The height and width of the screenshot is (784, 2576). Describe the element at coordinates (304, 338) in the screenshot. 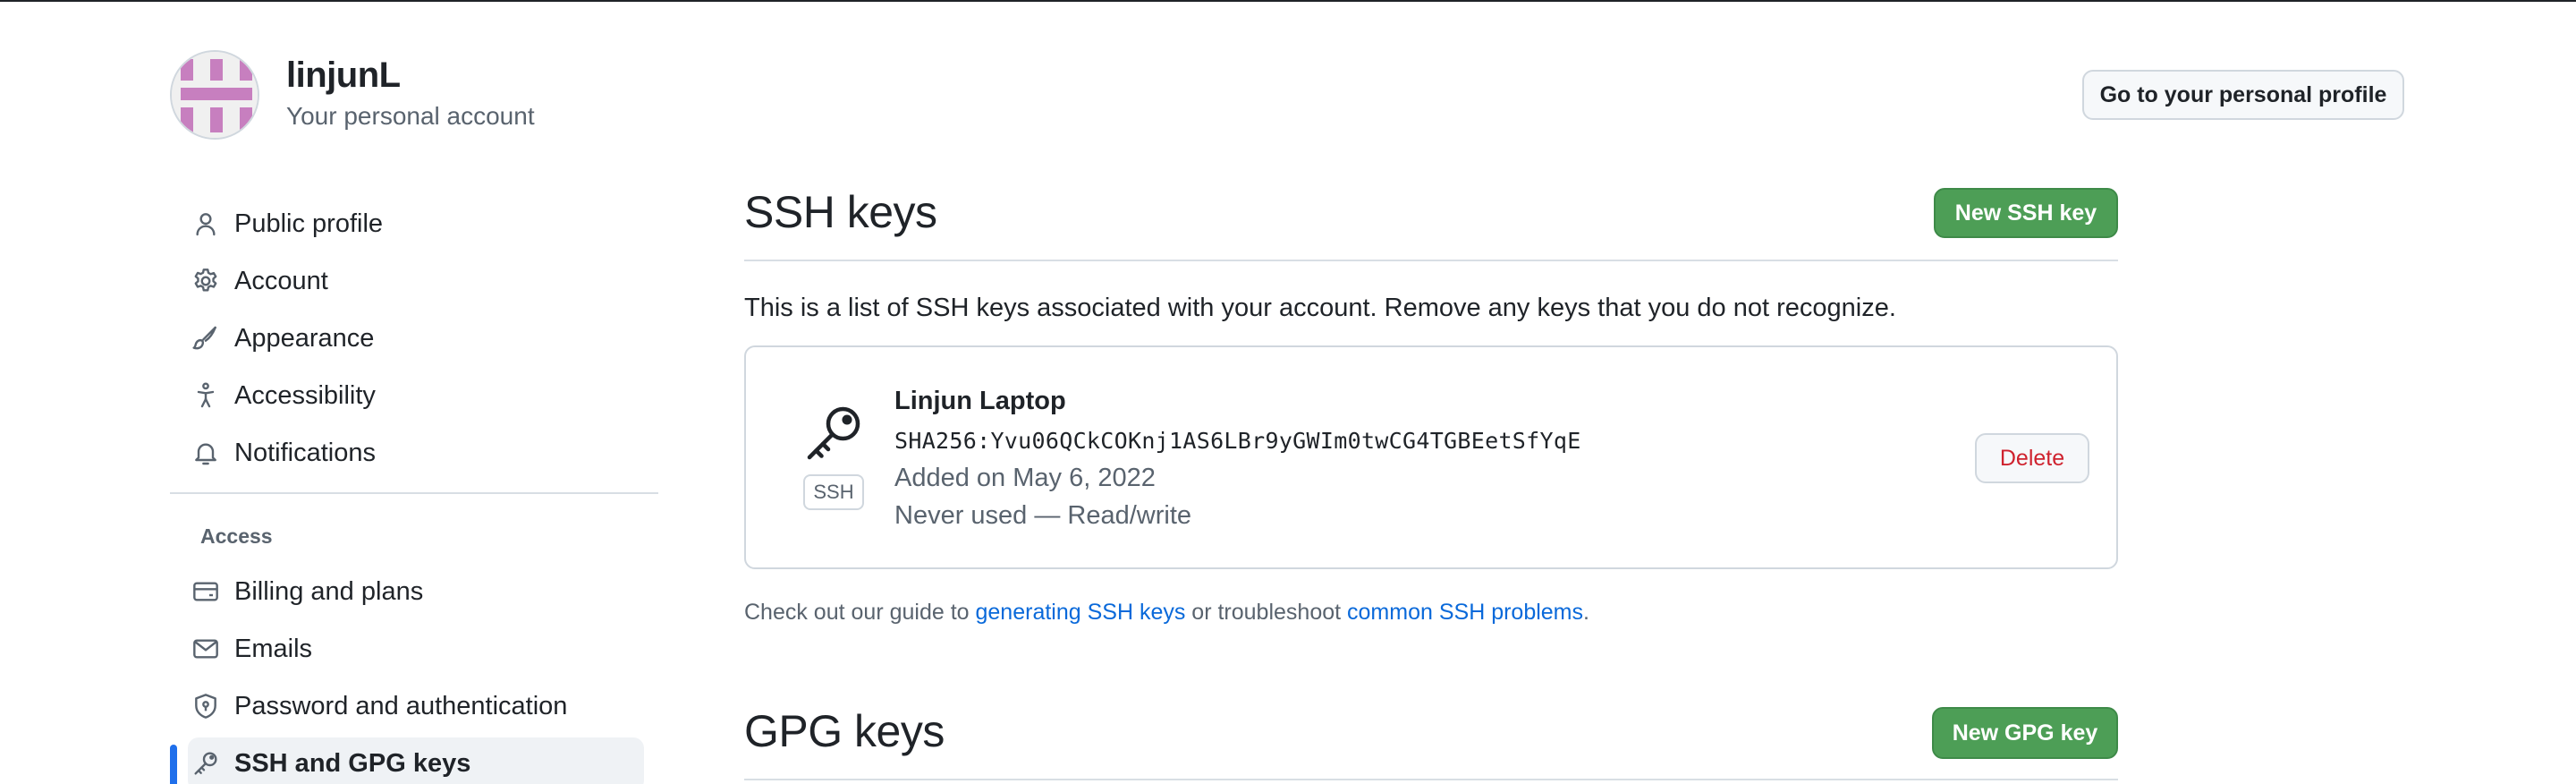

I see `sidebar-item-label: Appearance` at that location.